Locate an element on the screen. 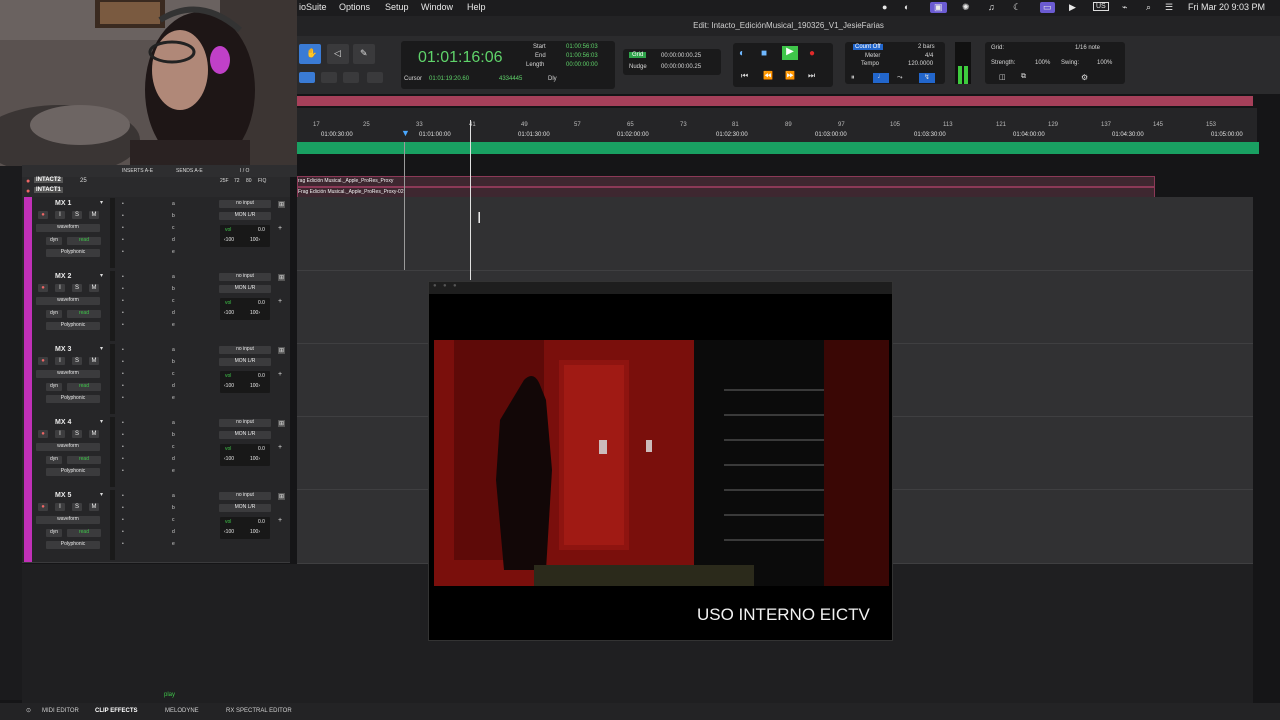 This screenshot has height=720, width=1280. close-icon: ● is located at coordinates (435, 286).